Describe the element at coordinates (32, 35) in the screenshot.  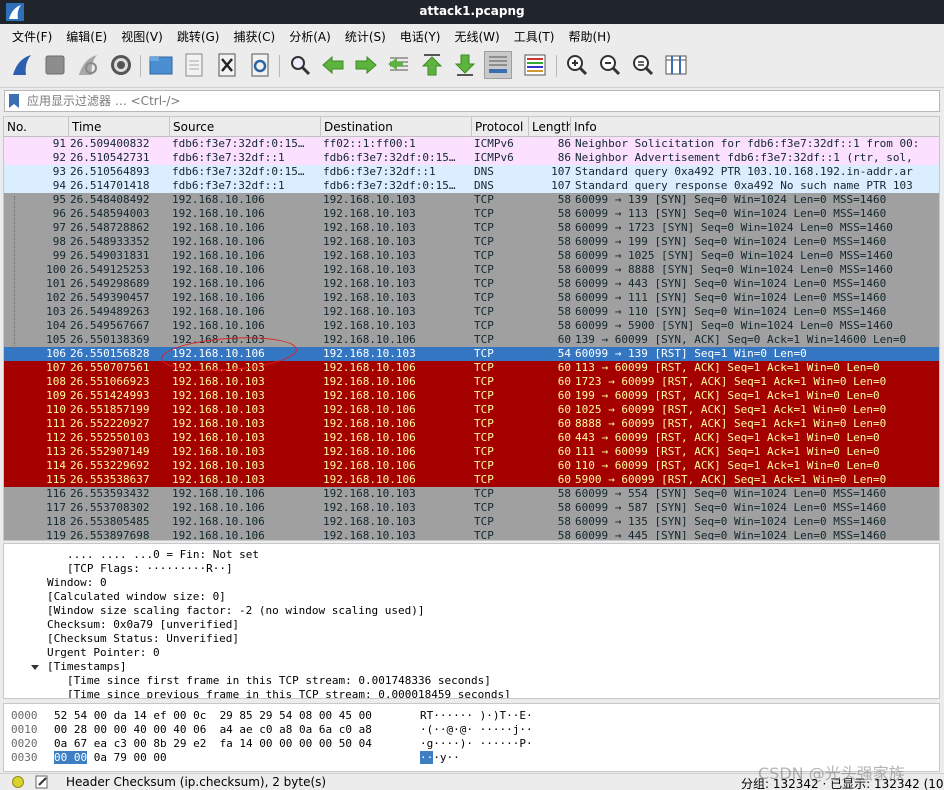
I see `menu-file: 文件(F)` at that location.